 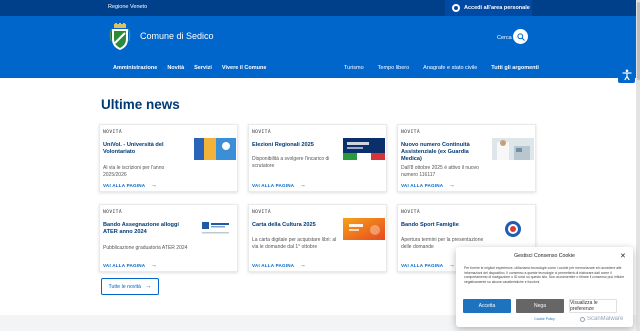 What do you see at coordinates (394, 68) in the screenshot?
I see `nav-item-tempo-libero: Tempo libero` at bounding box center [394, 68].